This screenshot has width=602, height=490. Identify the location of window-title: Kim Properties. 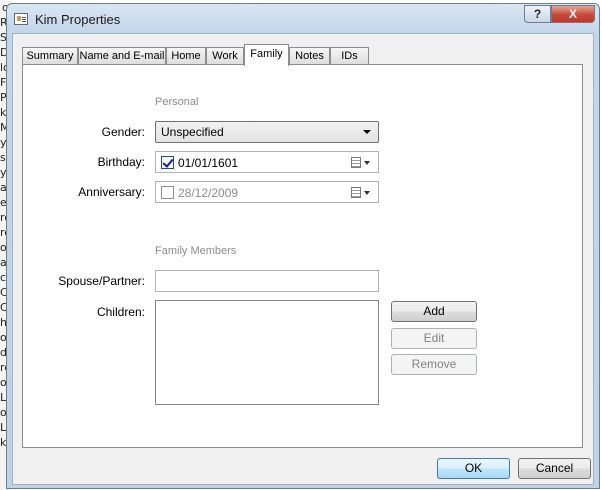
(78, 19).